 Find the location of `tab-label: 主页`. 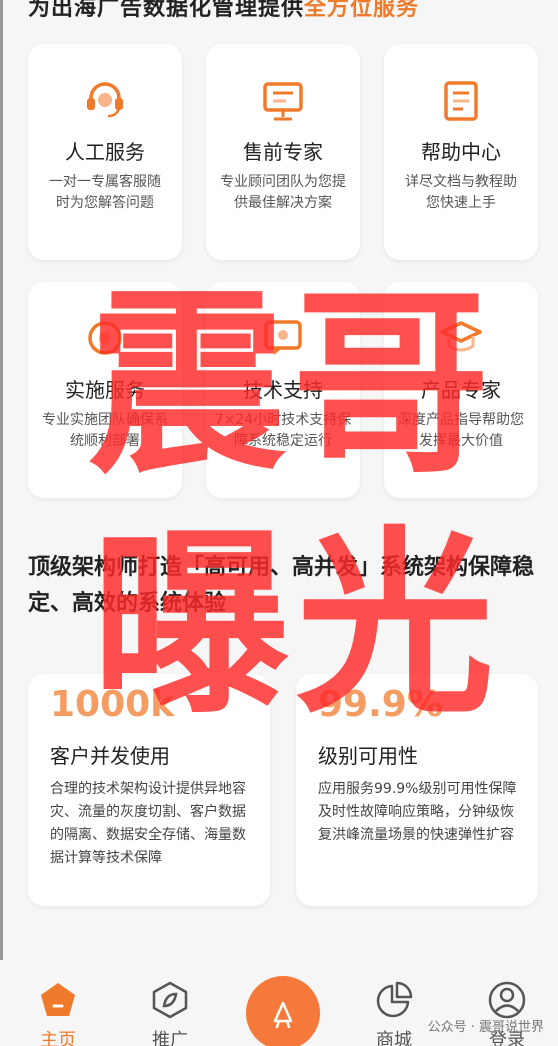

tab-label: 主页 is located at coordinates (58, 1038).